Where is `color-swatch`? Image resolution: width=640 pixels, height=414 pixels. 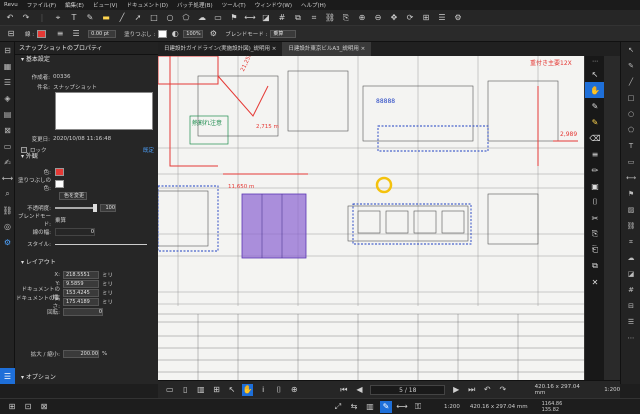
color-swatch is located at coordinates (59, 172).